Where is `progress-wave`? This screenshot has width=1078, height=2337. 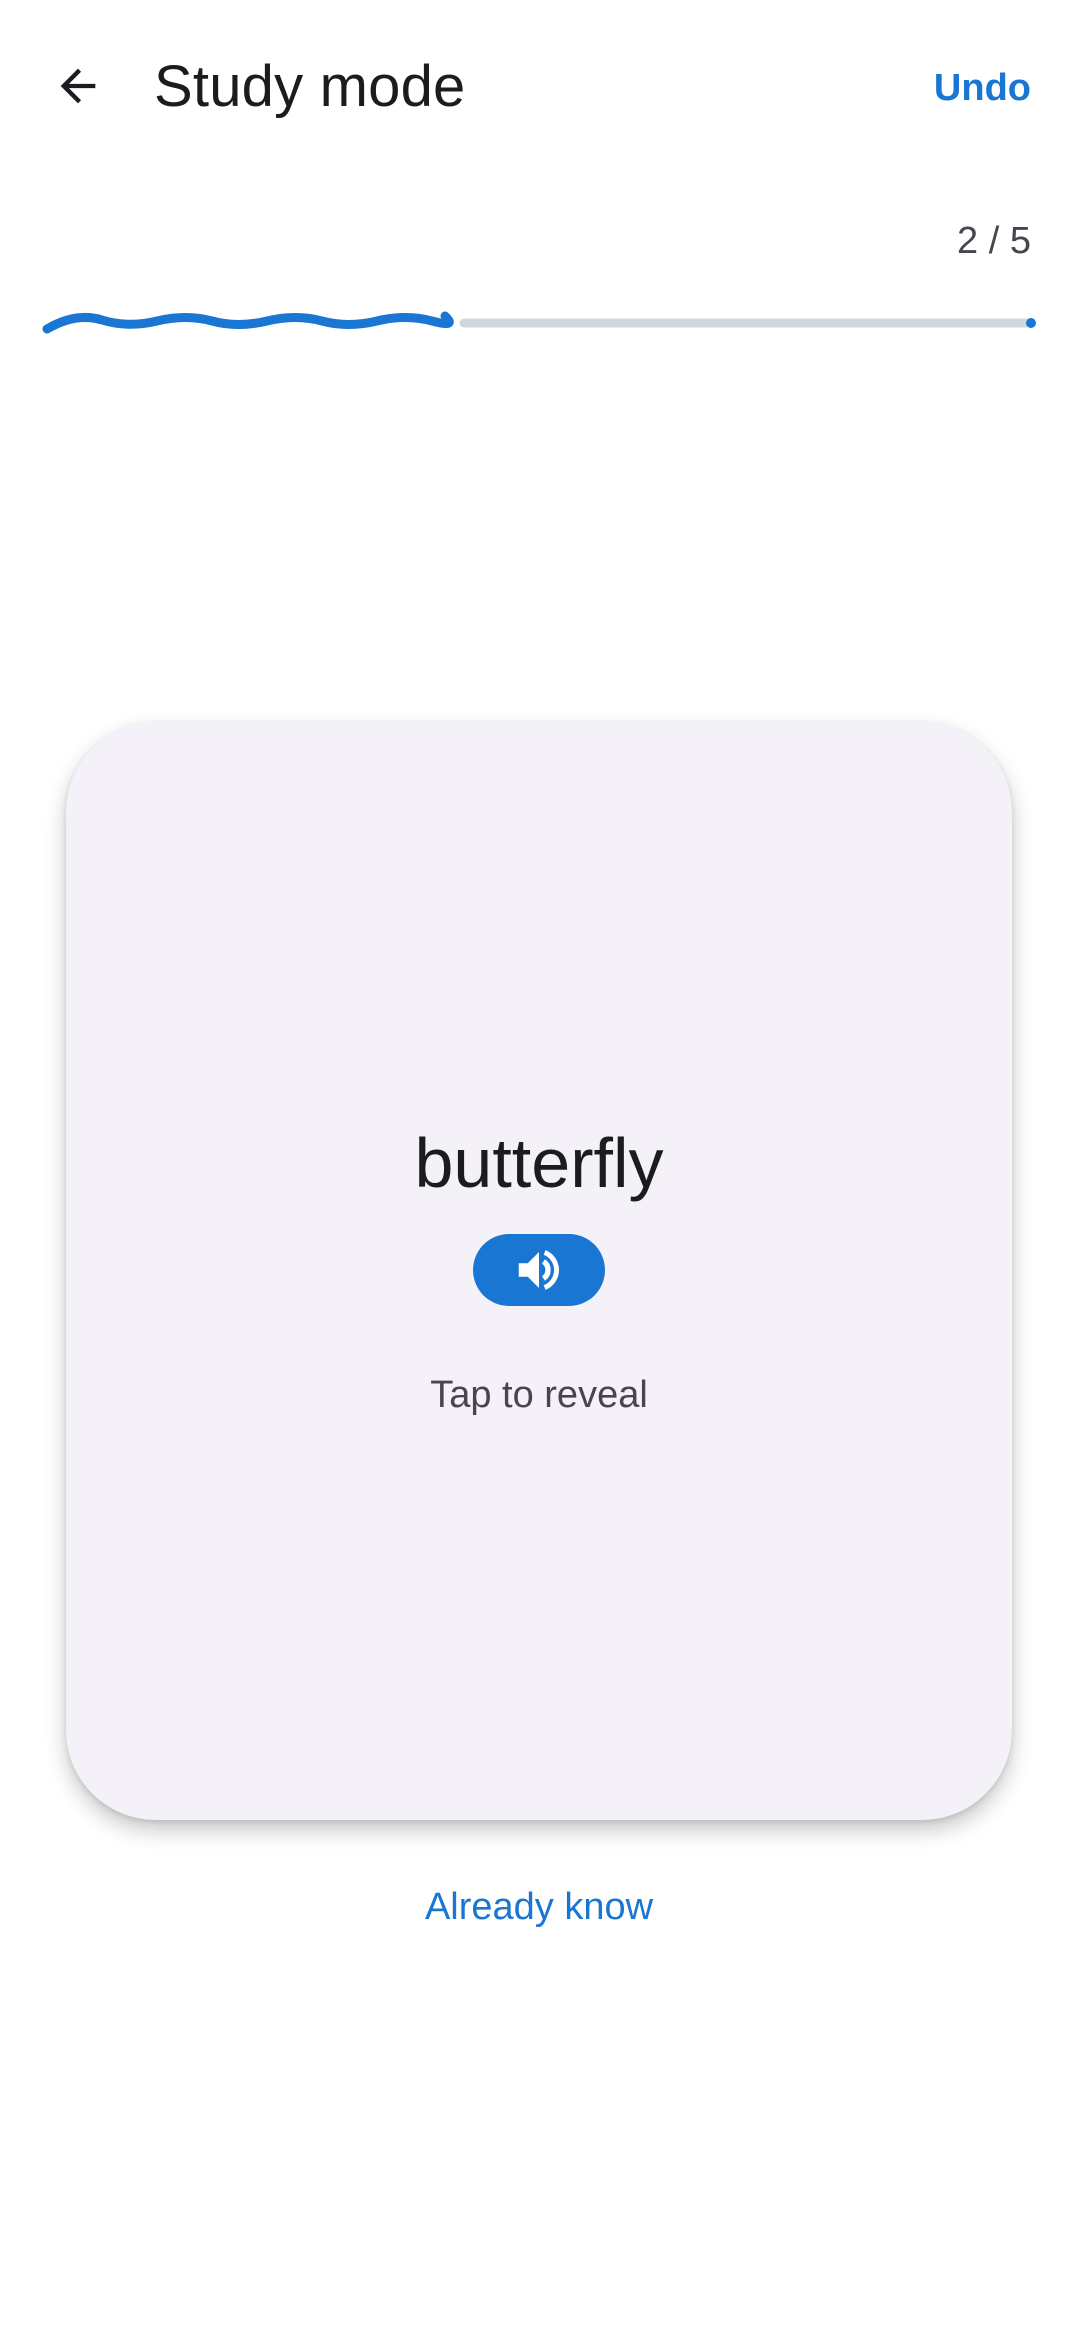
progress-wave is located at coordinates (248, 322).